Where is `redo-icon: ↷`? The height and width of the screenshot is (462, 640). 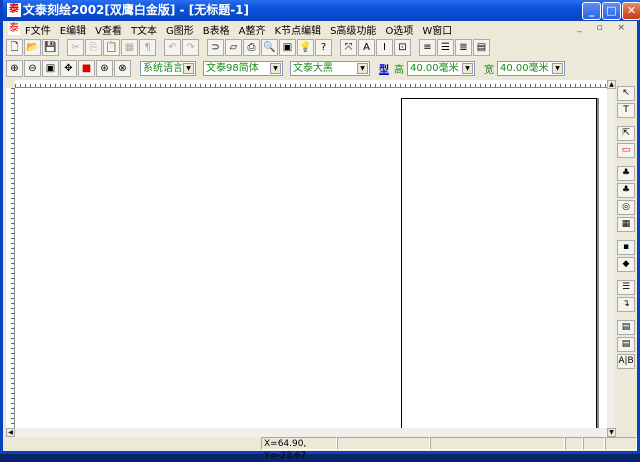
redo-icon: ↷ is located at coordinates (190, 47).